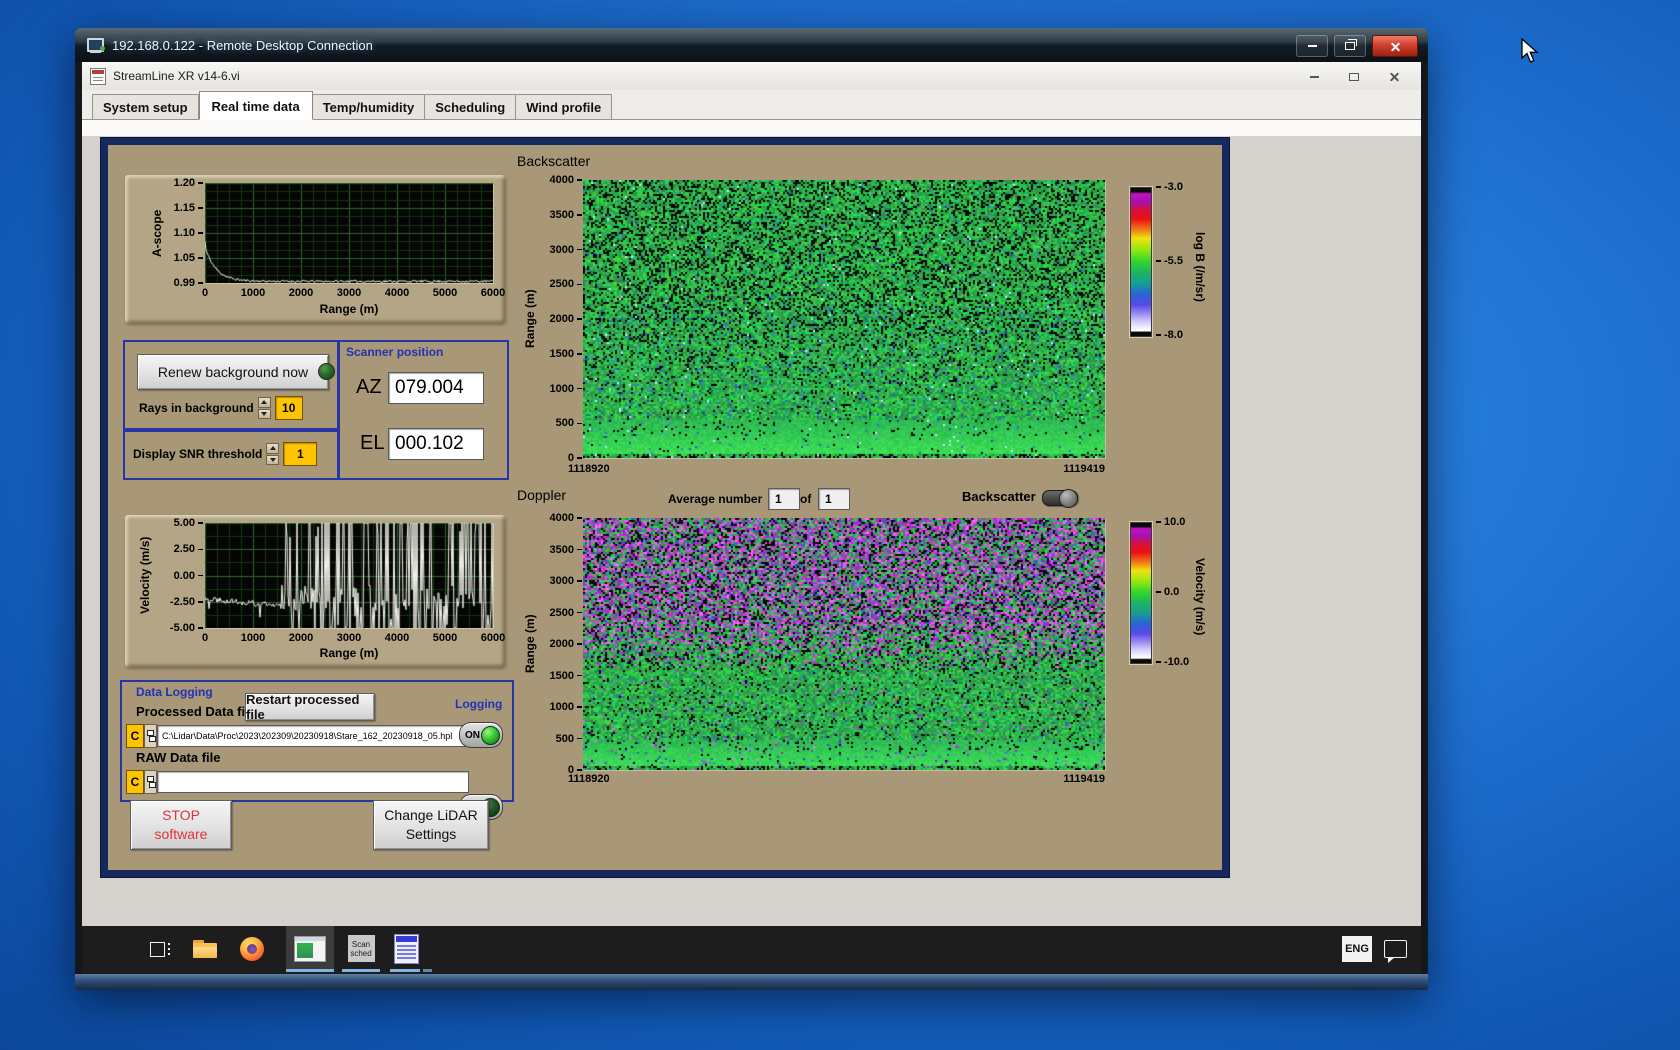  I want to click on streamline-app-button, so click(310, 948).